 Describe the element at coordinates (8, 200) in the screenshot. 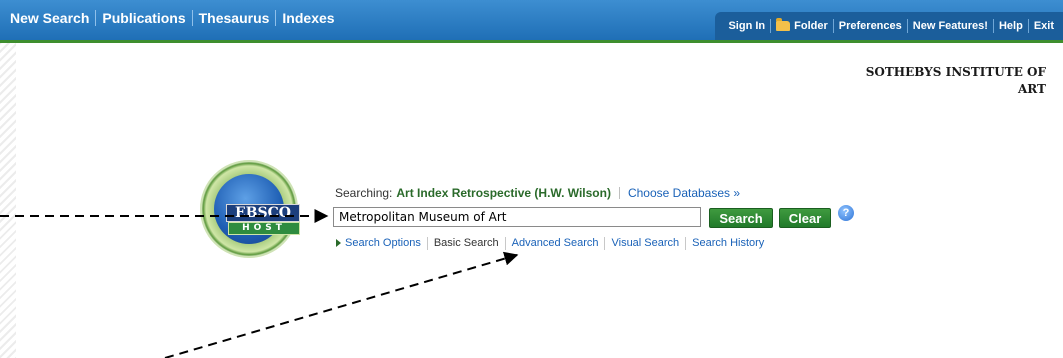

I see `page-background-texture` at that location.